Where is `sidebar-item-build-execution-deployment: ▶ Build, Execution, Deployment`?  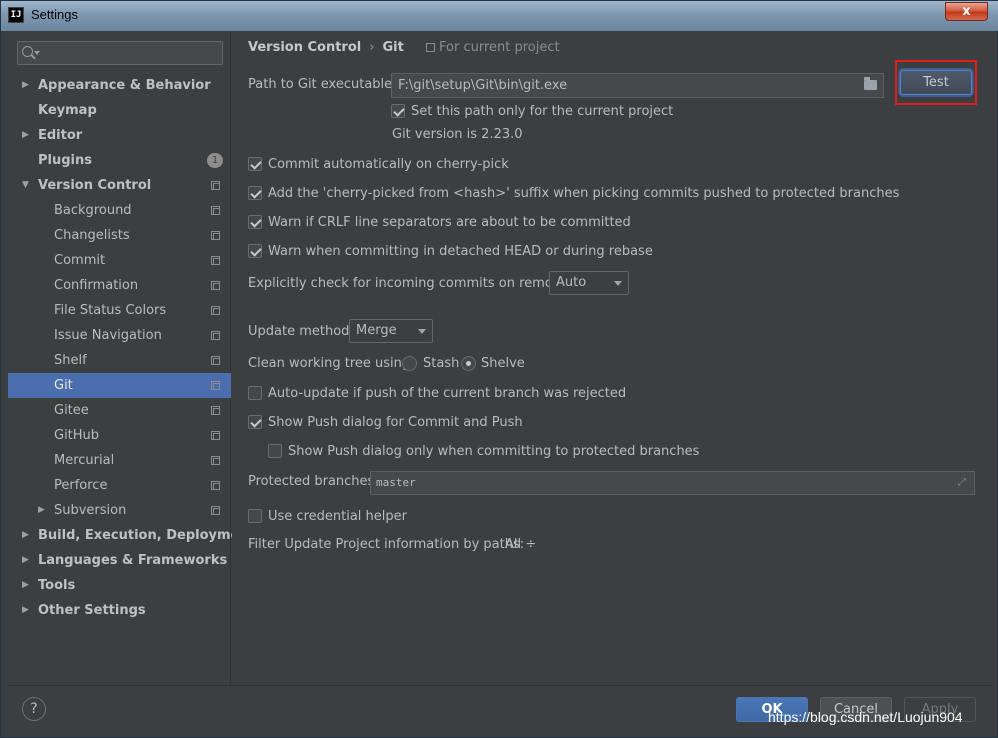 sidebar-item-build-execution-deployment: ▶ Build, Execution, Deployment is located at coordinates (131, 535).